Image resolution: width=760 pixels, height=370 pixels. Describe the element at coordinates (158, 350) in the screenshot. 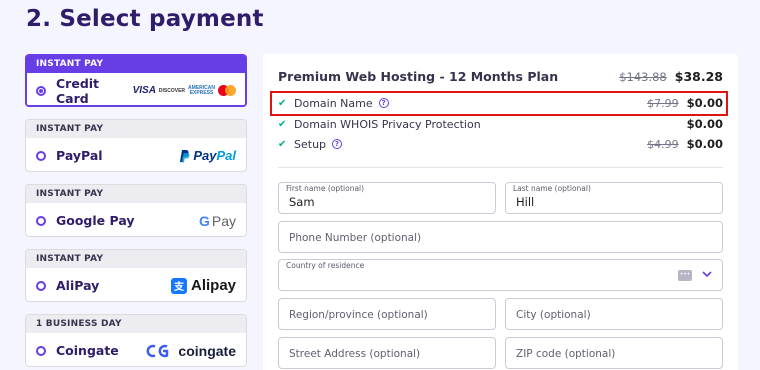

I see `coingate-mark-icon` at that location.